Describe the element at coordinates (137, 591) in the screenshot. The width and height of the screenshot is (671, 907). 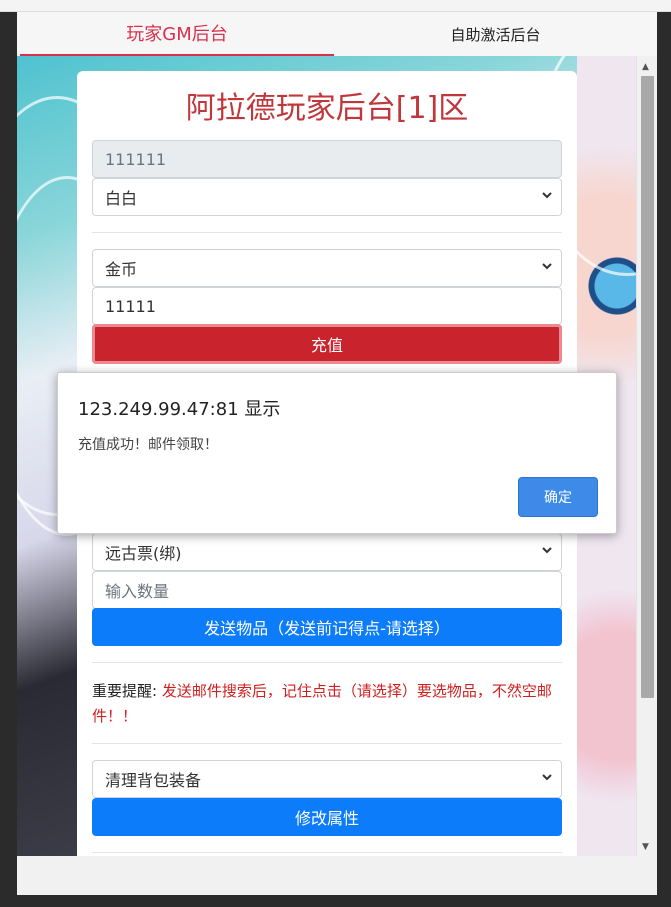
I see `quantity-placeholder: 输入数量` at that location.